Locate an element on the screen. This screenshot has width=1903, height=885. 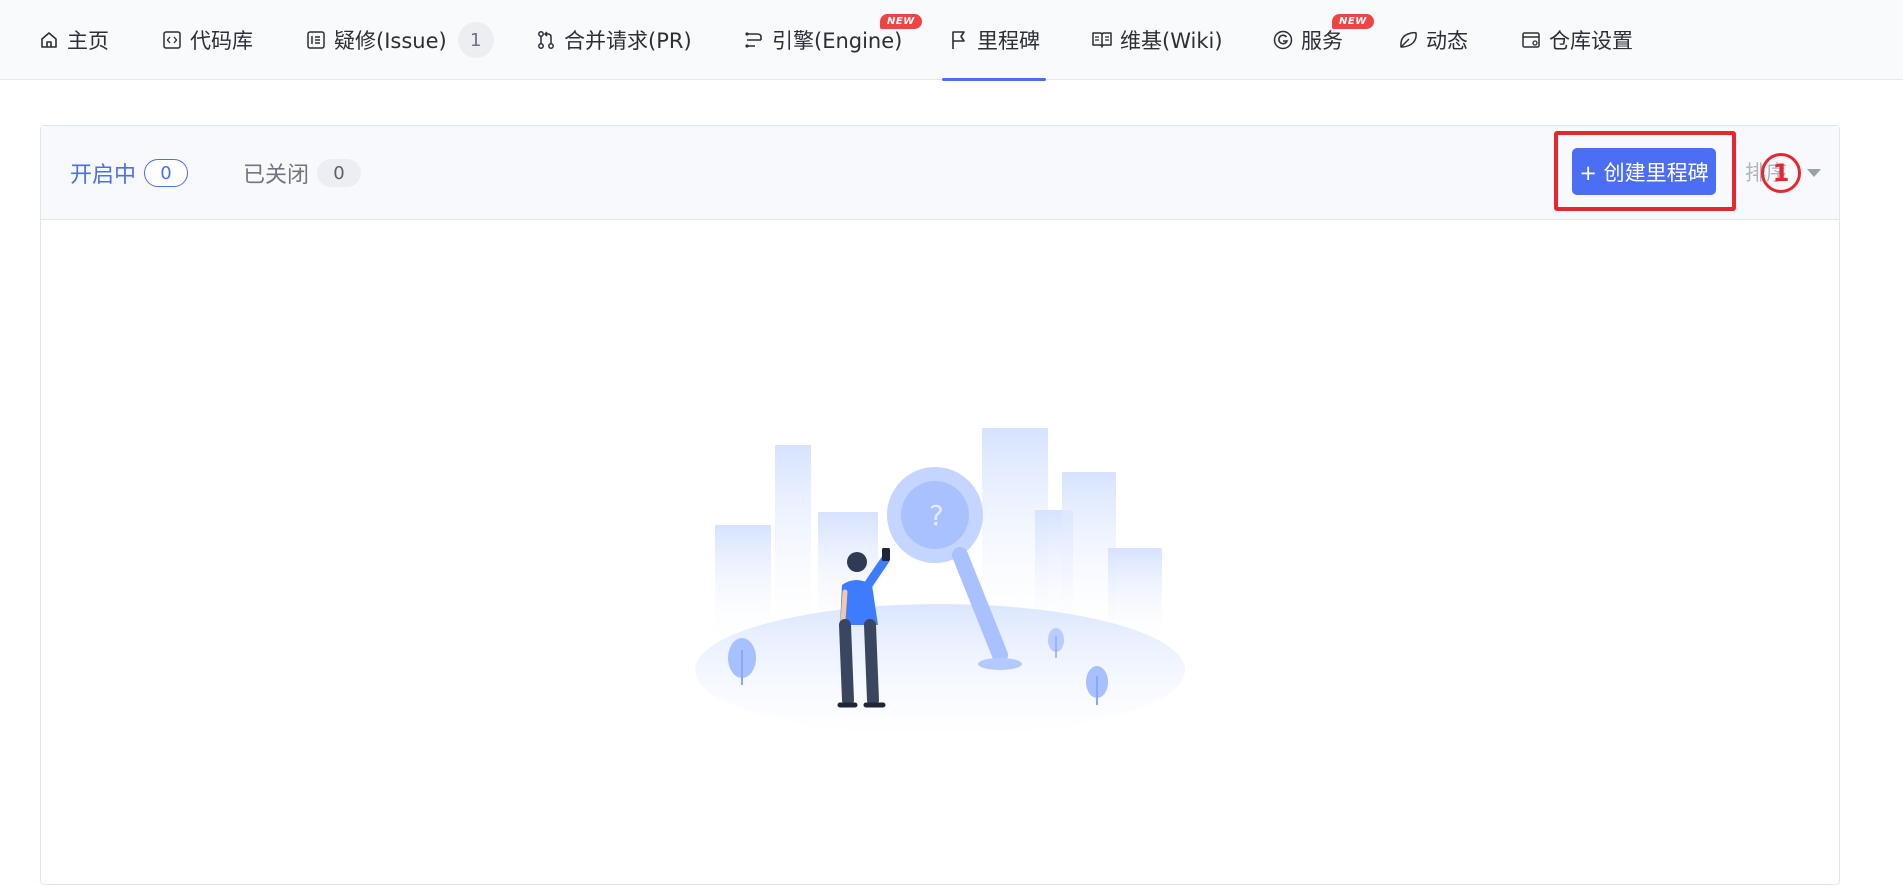
book-icon is located at coordinates (1102, 40).